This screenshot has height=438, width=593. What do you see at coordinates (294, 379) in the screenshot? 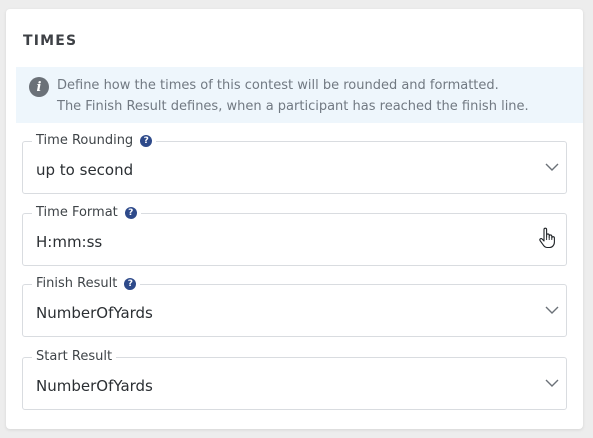
I see `start-result-select: Start Result NumberOfYards` at bounding box center [294, 379].